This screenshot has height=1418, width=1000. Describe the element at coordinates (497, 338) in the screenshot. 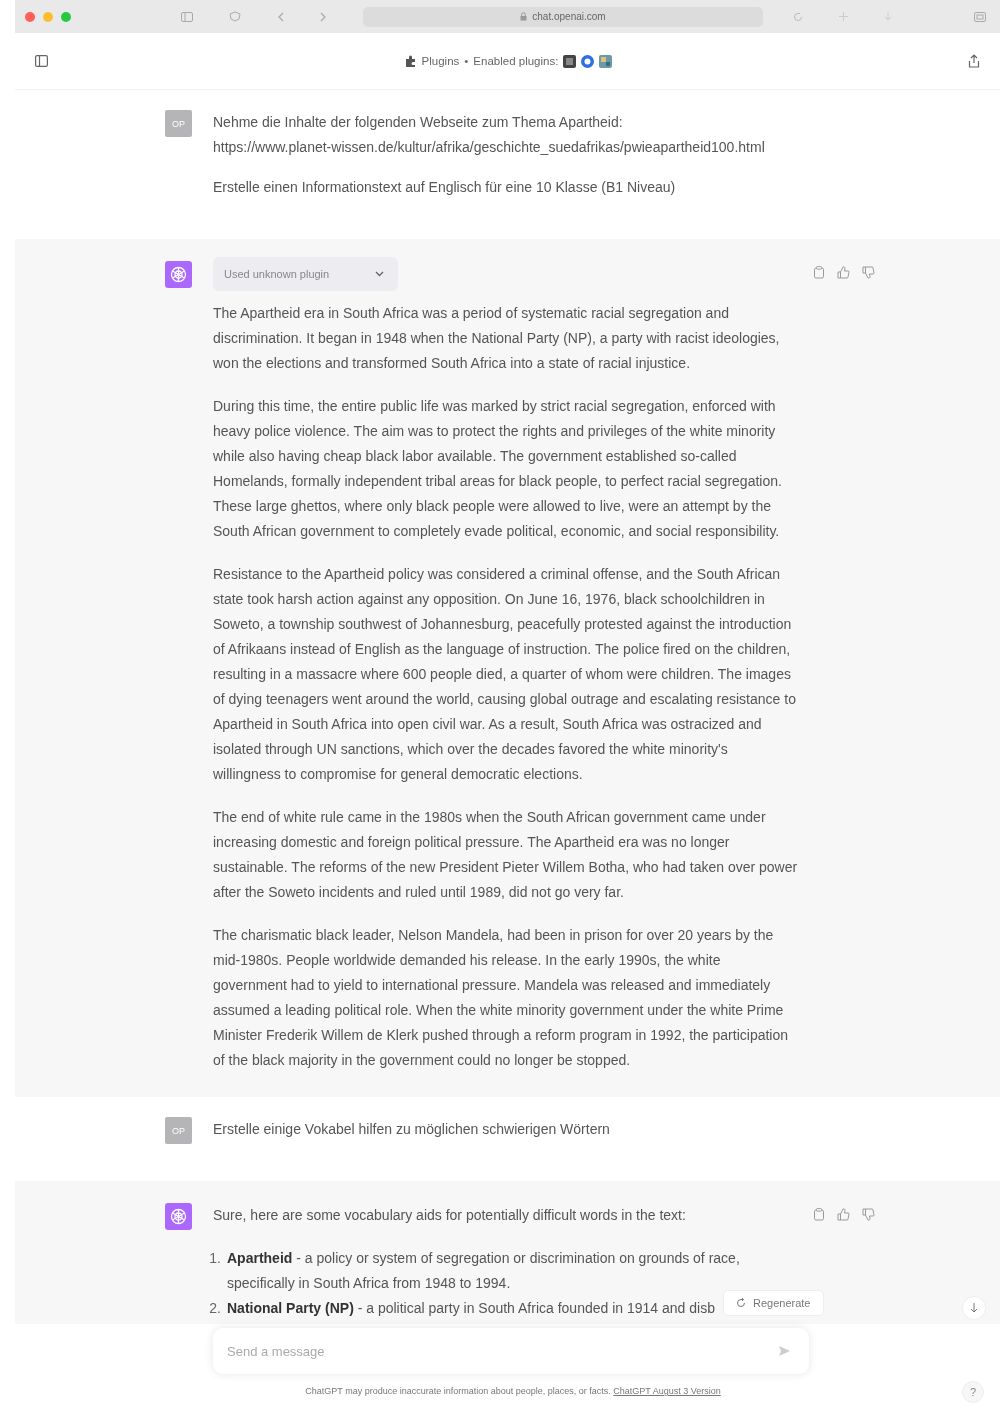

I see `message-text: The Apartheid era in South Africa was a period of systematic racial segregation and discrimination. It began in 1948 when the National Party (NP), a party with racist ideologies, won the elections and transformed South Africa into a state of racial injustice.` at that location.